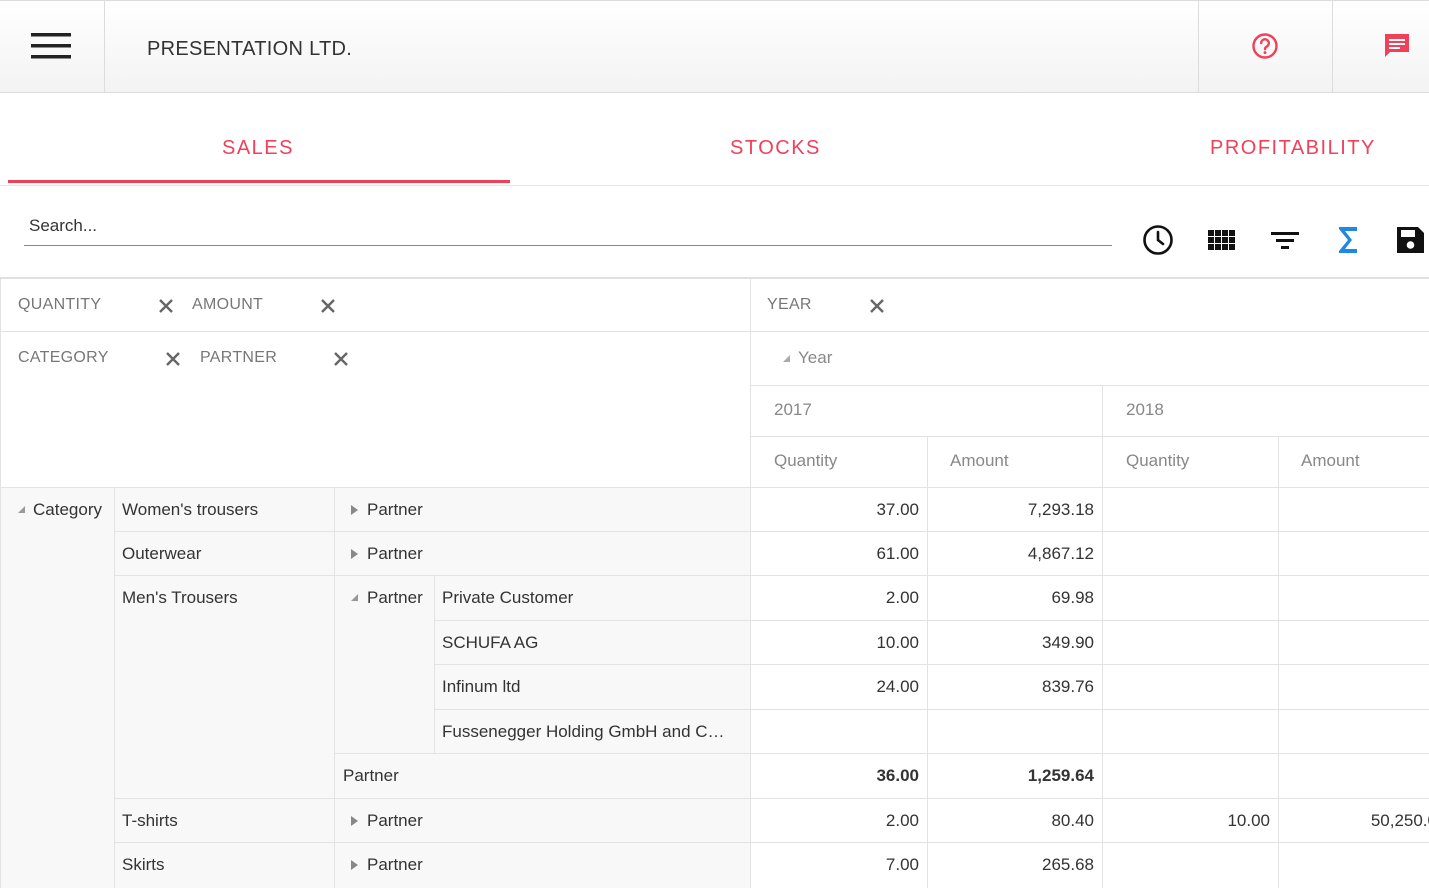 The height and width of the screenshot is (888, 1429). What do you see at coordinates (877, 306) in the screenshot?
I see `remove-year-icon` at bounding box center [877, 306].